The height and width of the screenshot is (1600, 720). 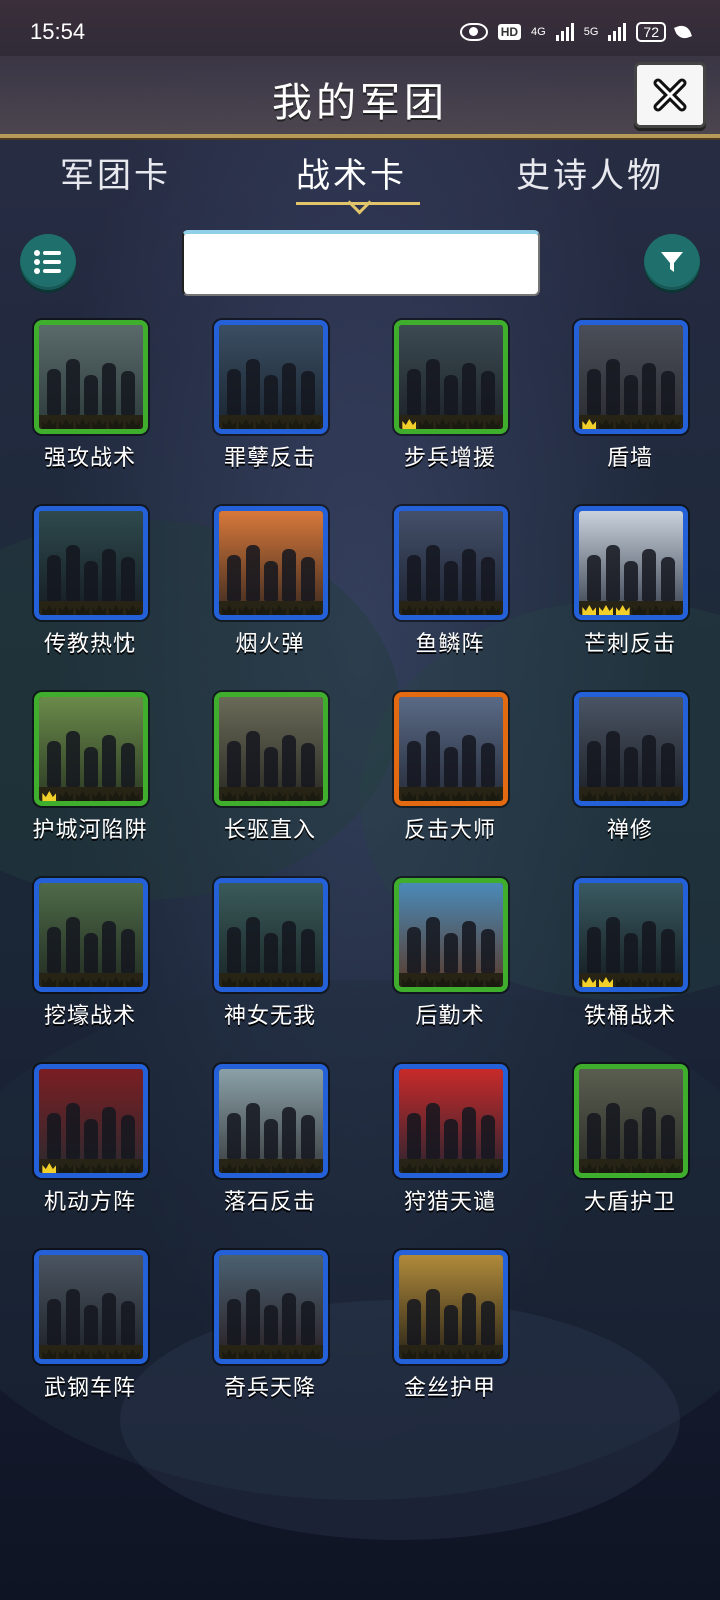 I want to click on list-view-button, so click(x=48, y=262).